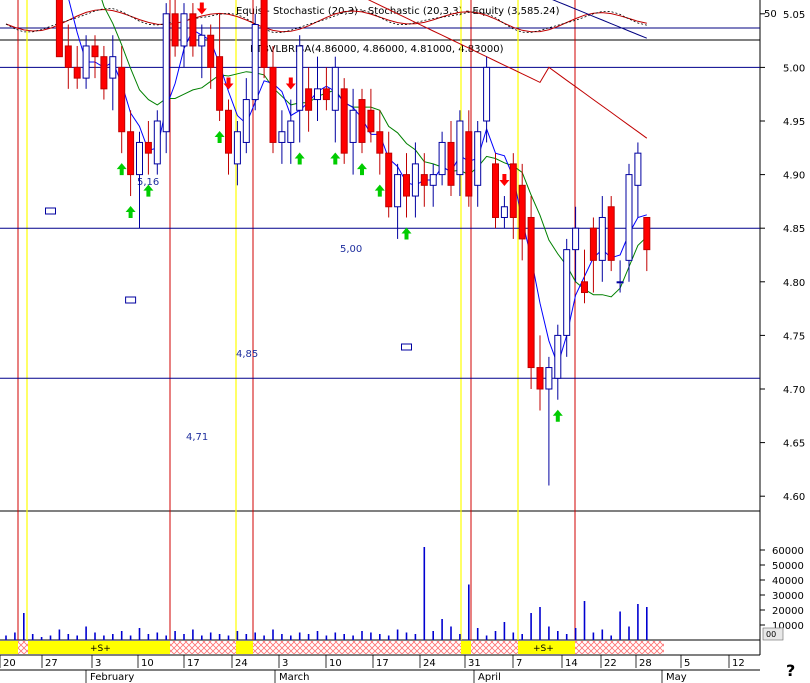 This screenshot has width=810, height=683. Describe the element at coordinates (794, 176) in the screenshot. I see `price-tick-label: 4.90` at that location.